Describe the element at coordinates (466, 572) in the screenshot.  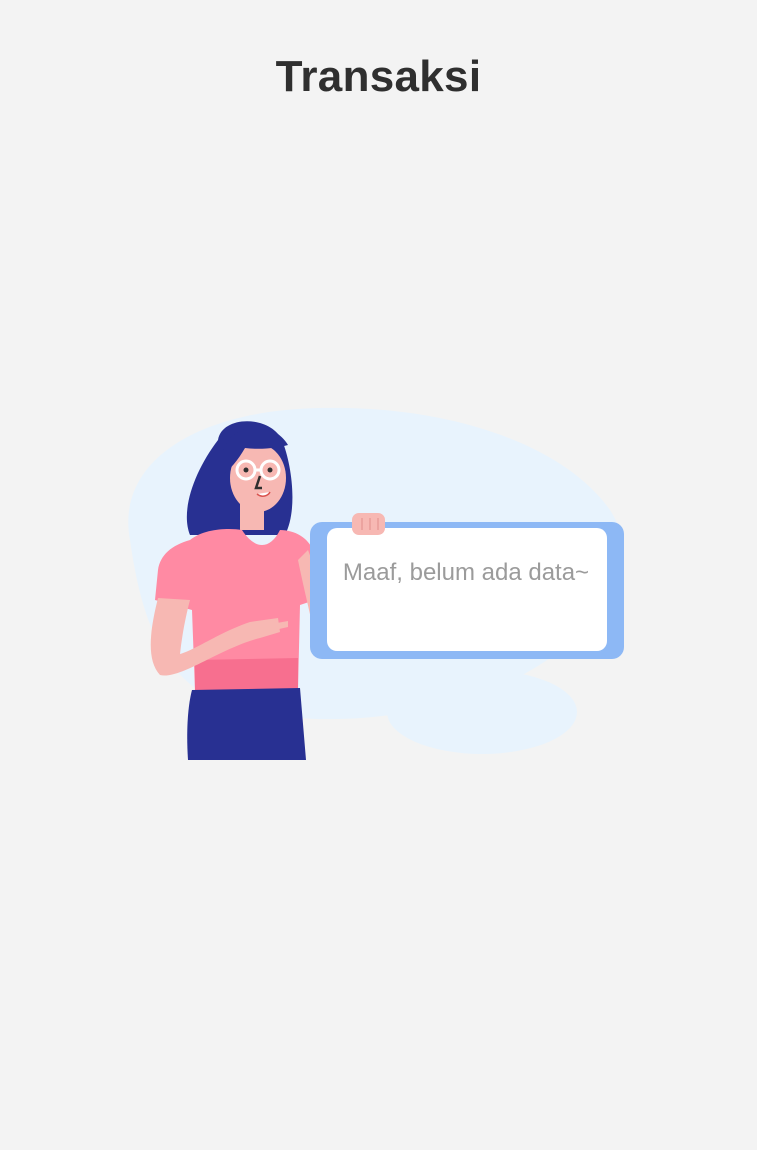
I see `empty-state-message: Maaf, belum ada data~` at that location.